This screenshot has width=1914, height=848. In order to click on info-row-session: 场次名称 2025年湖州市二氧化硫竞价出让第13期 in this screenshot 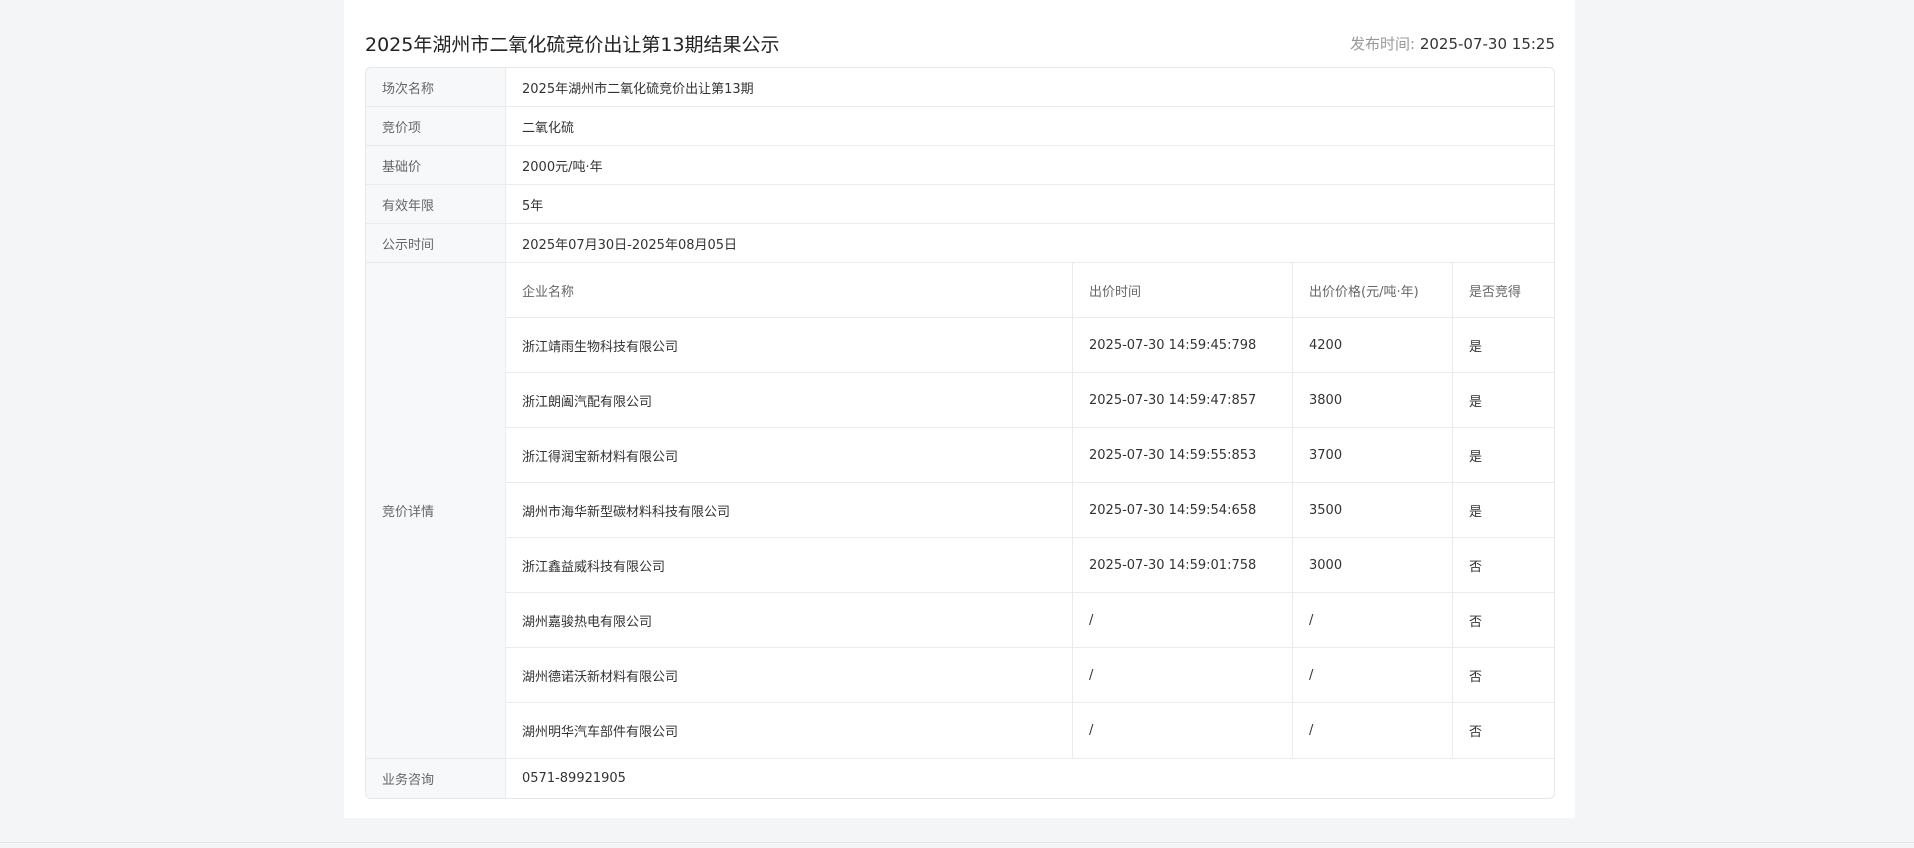, I will do `click(960, 87)`.